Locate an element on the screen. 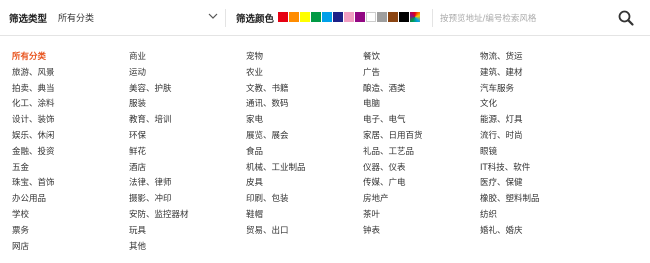 This screenshot has height=263, width=650. category-link: 拍卖、典当 is located at coordinates (67, 90).